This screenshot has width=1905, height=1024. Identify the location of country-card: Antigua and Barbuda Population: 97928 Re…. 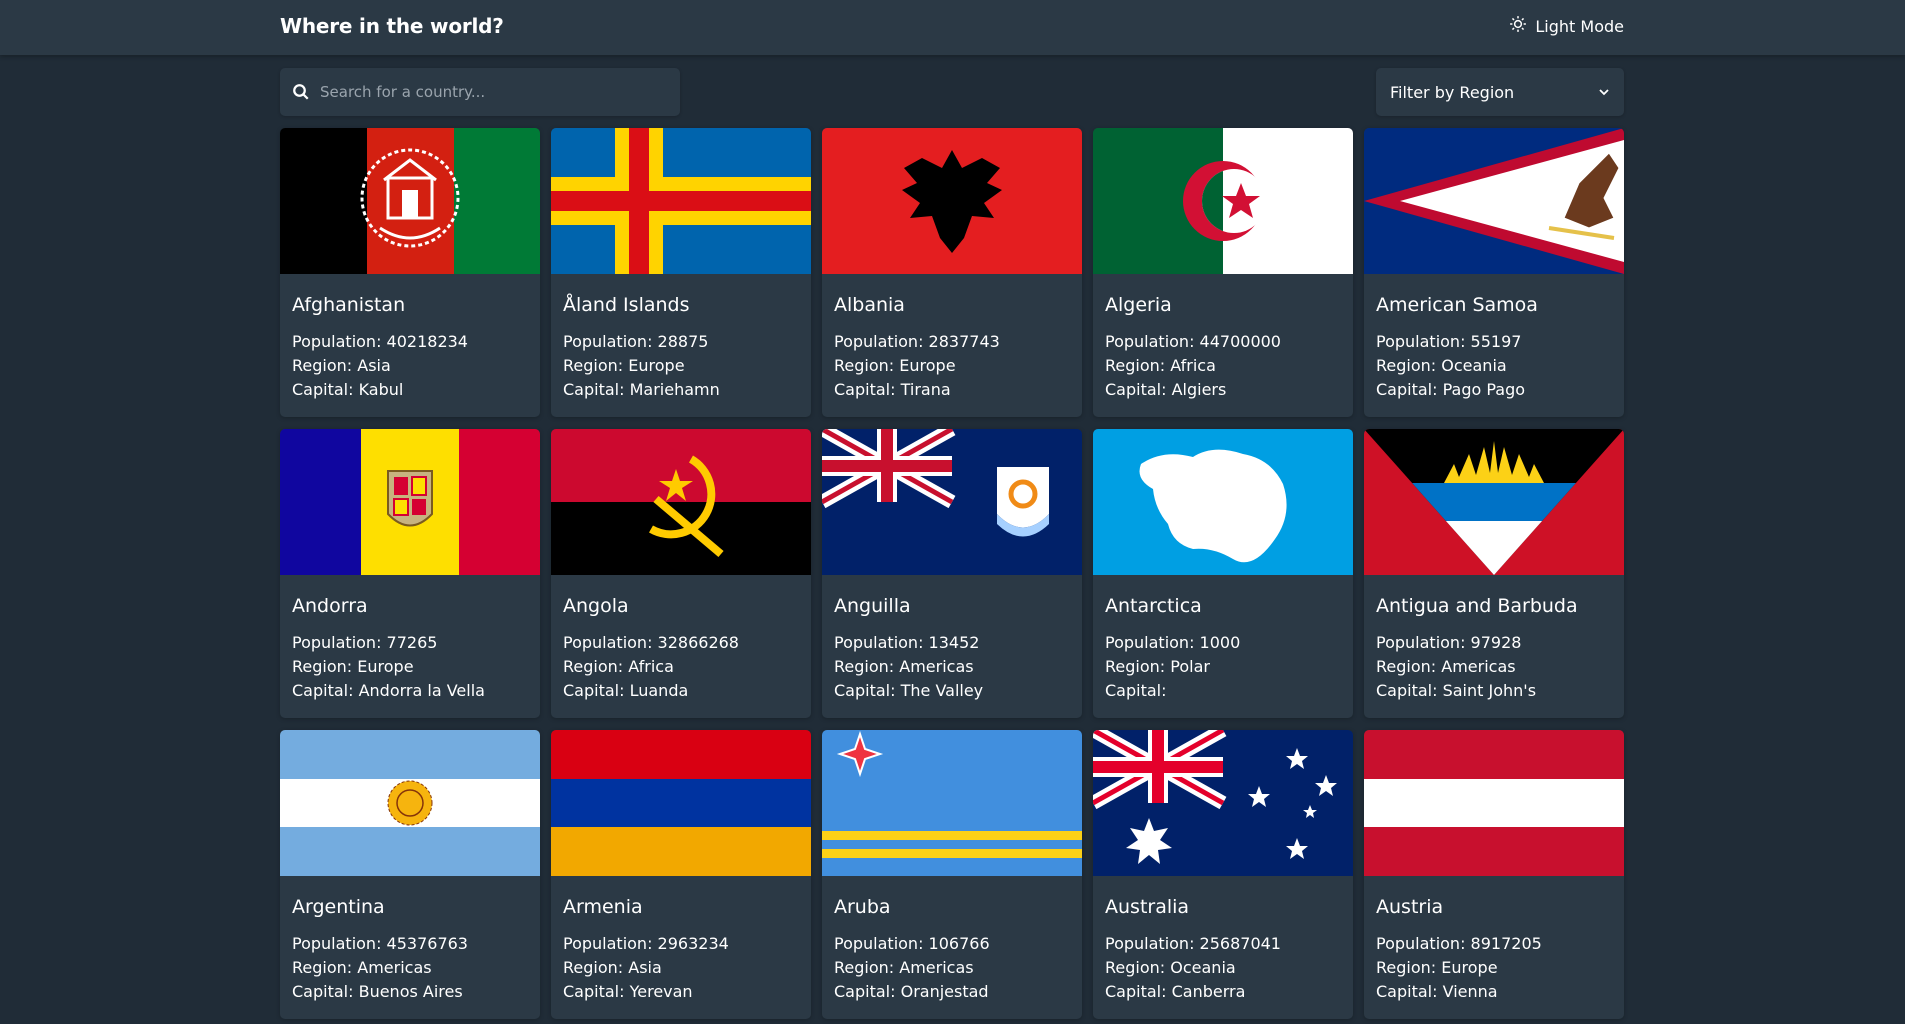
(1494, 573).